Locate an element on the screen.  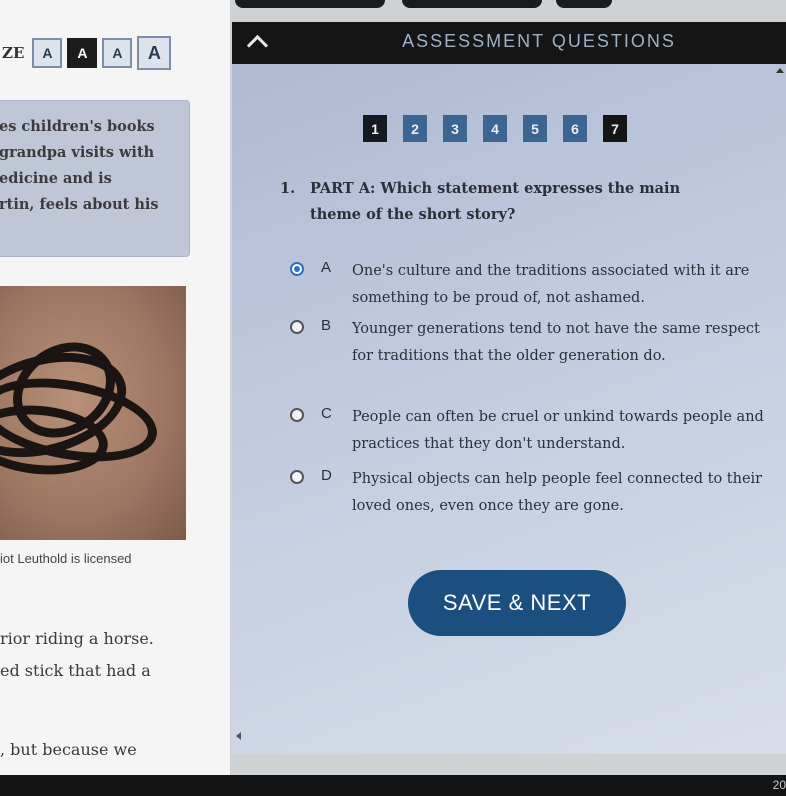
story-text-line: rior riding a horse. is located at coordinates (77, 638).